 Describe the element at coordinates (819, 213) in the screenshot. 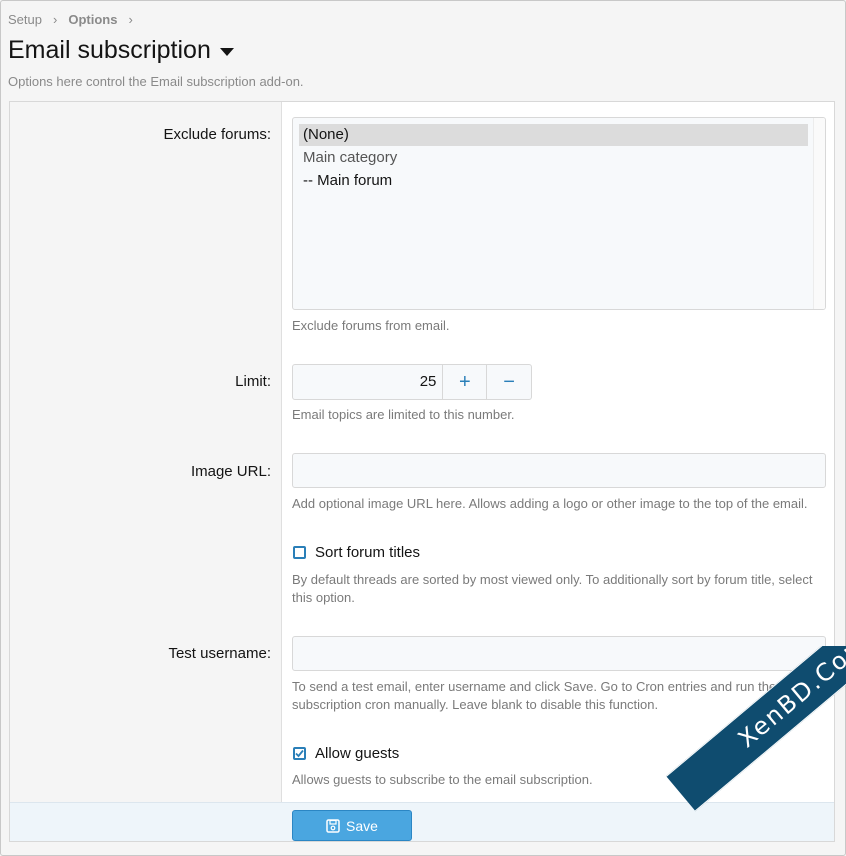

I see `select-scrollbar` at that location.